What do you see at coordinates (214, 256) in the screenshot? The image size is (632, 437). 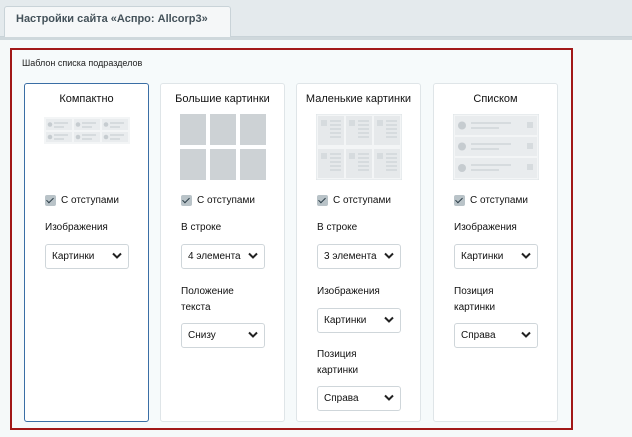 I see `row-count-select-value: 4 элемента` at bounding box center [214, 256].